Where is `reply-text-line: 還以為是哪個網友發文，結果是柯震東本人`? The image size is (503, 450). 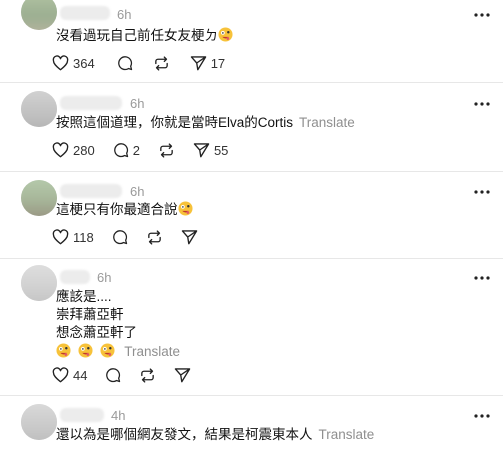
reply-text-line: 還以為是哪個網友發文，結果是柯震東本人 is located at coordinates (184, 434).